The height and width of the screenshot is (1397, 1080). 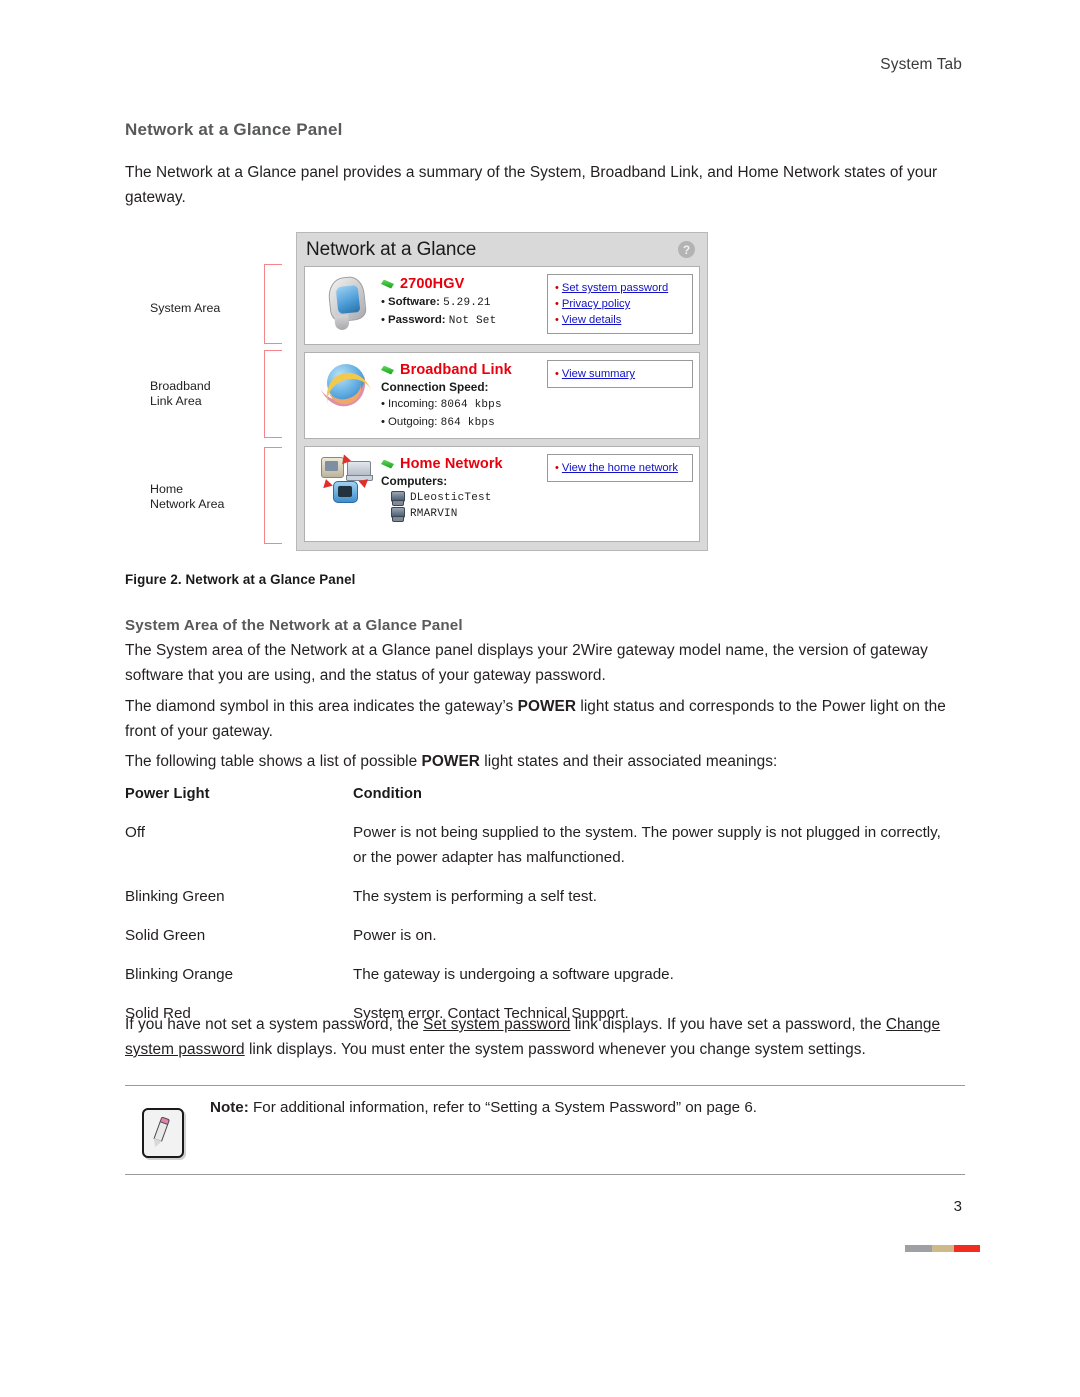 What do you see at coordinates (432, 284) in the screenshot?
I see `system-model-heading: 2700HGV` at bounding box center [432, 284].